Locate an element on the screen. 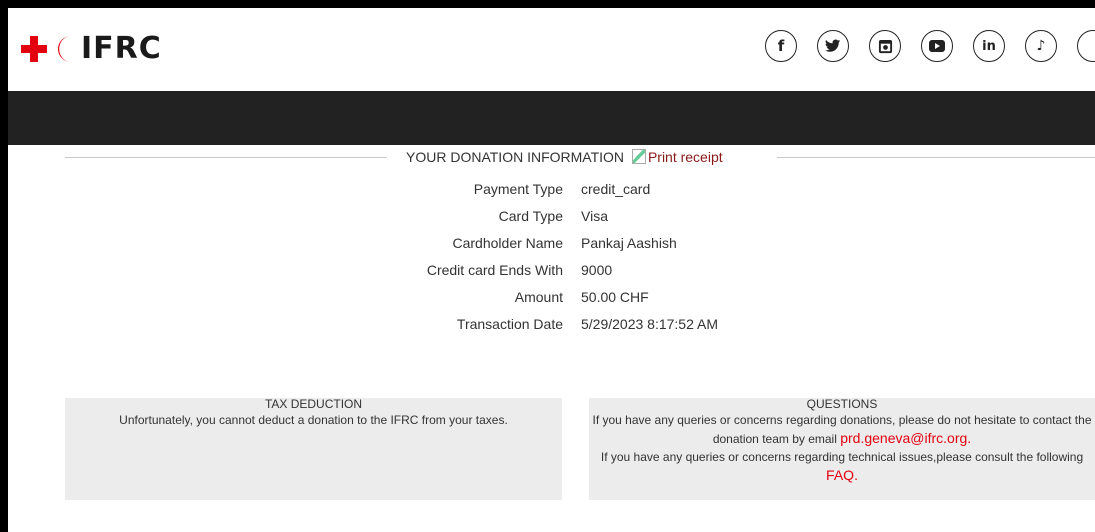 The width and height of the screenshot is (1095, 532). donation-info-heading: YOUR DONATION INFORMATION Print receipt is located at coordinates (580, 157).